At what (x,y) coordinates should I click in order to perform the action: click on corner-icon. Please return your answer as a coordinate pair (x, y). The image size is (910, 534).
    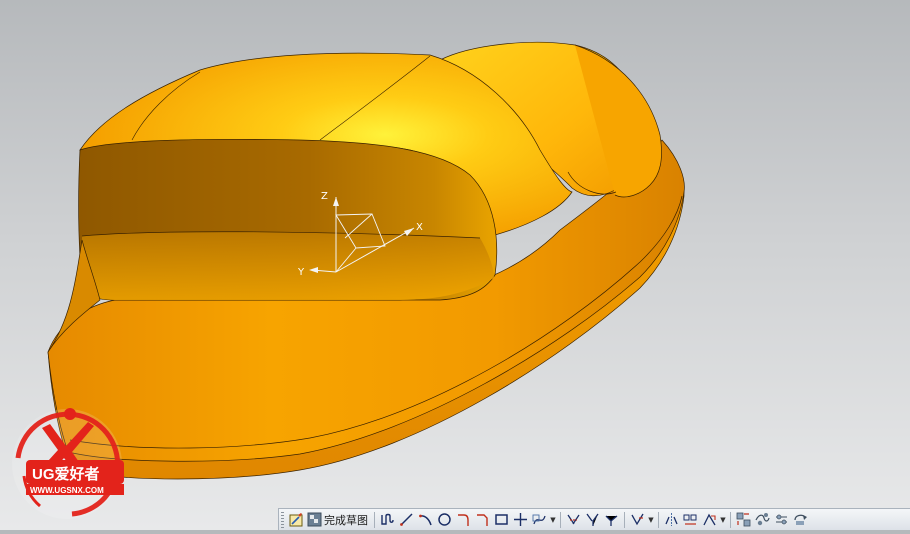
    Looking at the image, I should click on (611, 520).